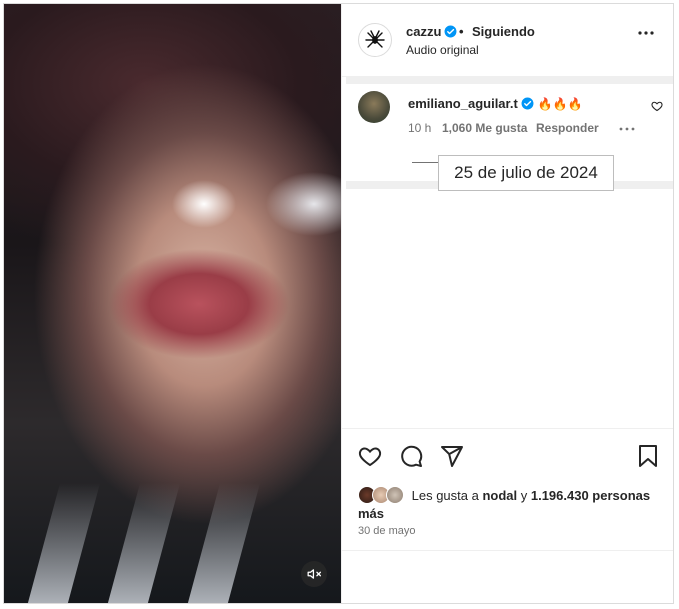  What do you see at coordinates (452, 456) in the screenshot?
I see `share-icon` at bounding box center [452, 456].